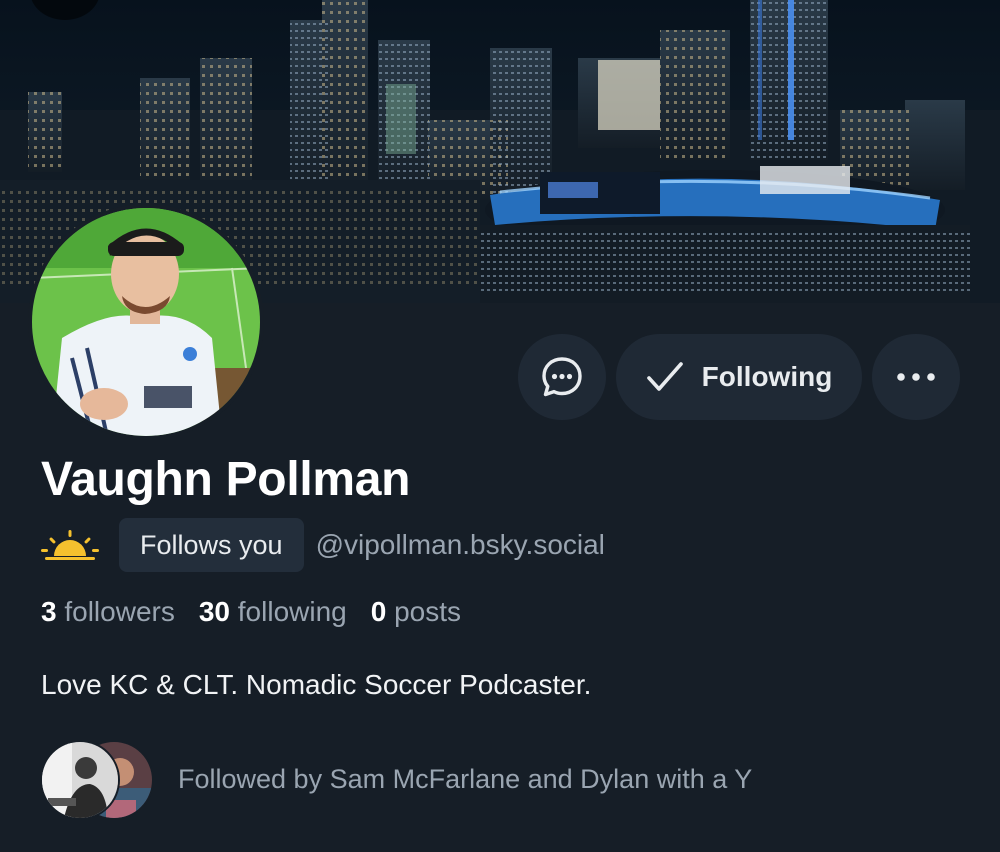 The height and width of the screenshot is (852, 1000). I want to click on handle-row: Follows you @vipollman.bsky.social, so click(323, 545).